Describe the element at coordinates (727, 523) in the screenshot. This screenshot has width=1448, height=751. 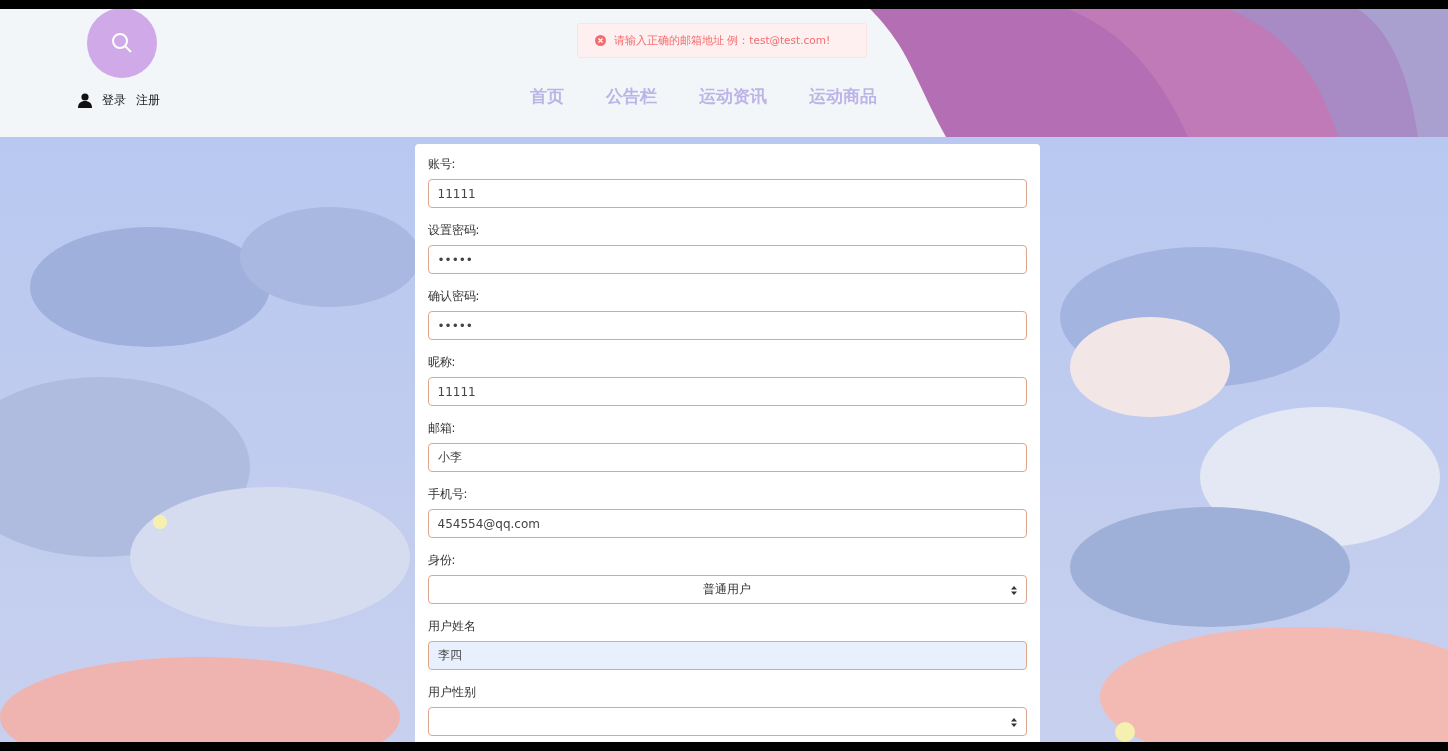
I see `input-field: 454554@qq.com` at that location.